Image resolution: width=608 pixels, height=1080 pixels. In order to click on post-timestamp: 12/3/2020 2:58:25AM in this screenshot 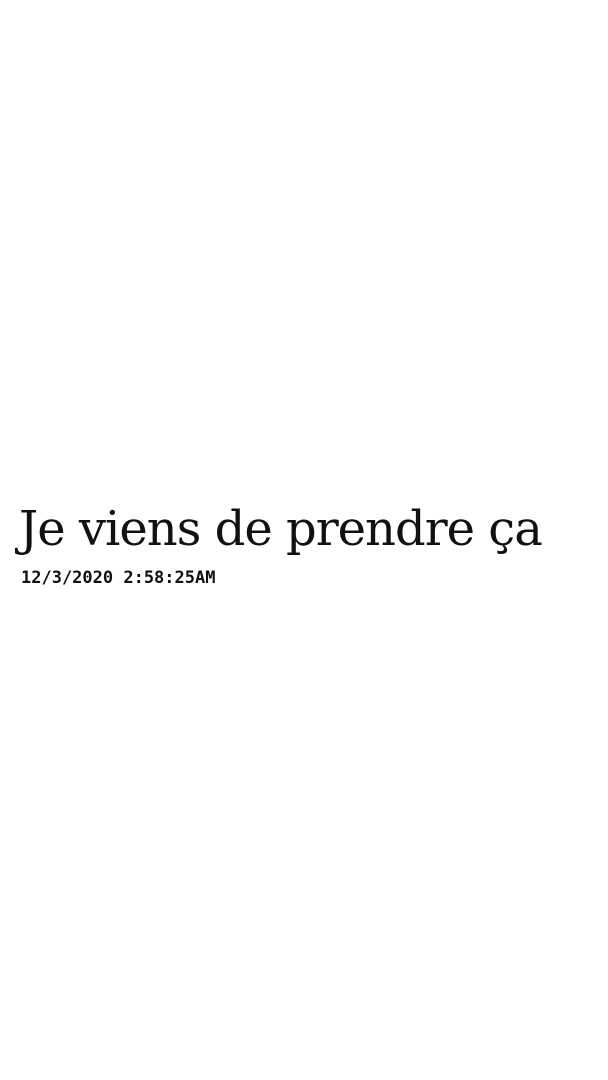, I will do `click(118, 578)`.